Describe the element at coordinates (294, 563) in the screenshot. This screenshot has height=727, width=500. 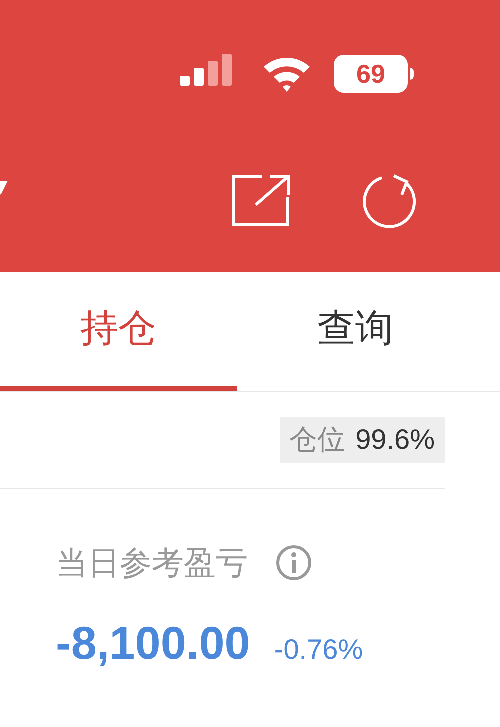
I see `info-icon` at that location.